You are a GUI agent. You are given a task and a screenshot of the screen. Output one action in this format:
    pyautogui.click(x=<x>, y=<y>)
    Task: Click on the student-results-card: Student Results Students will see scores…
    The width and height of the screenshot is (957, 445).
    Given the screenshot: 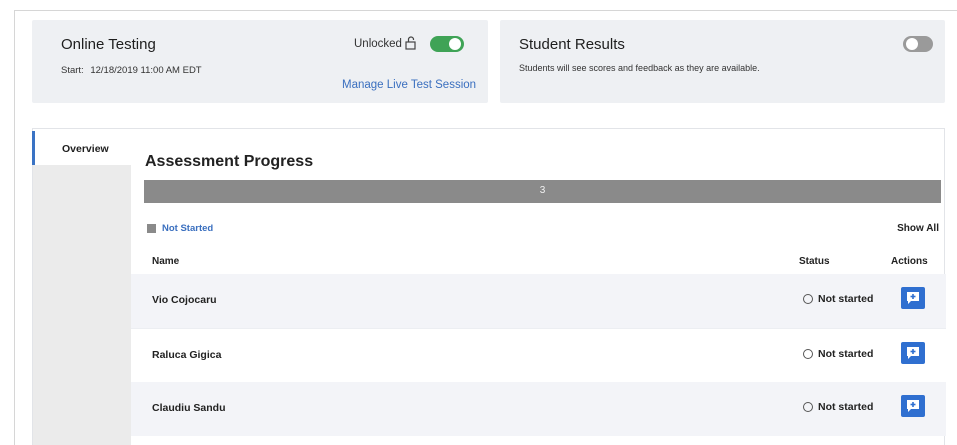 What is the action you would take?
    pyautogui.click(x=722, y=61)
    